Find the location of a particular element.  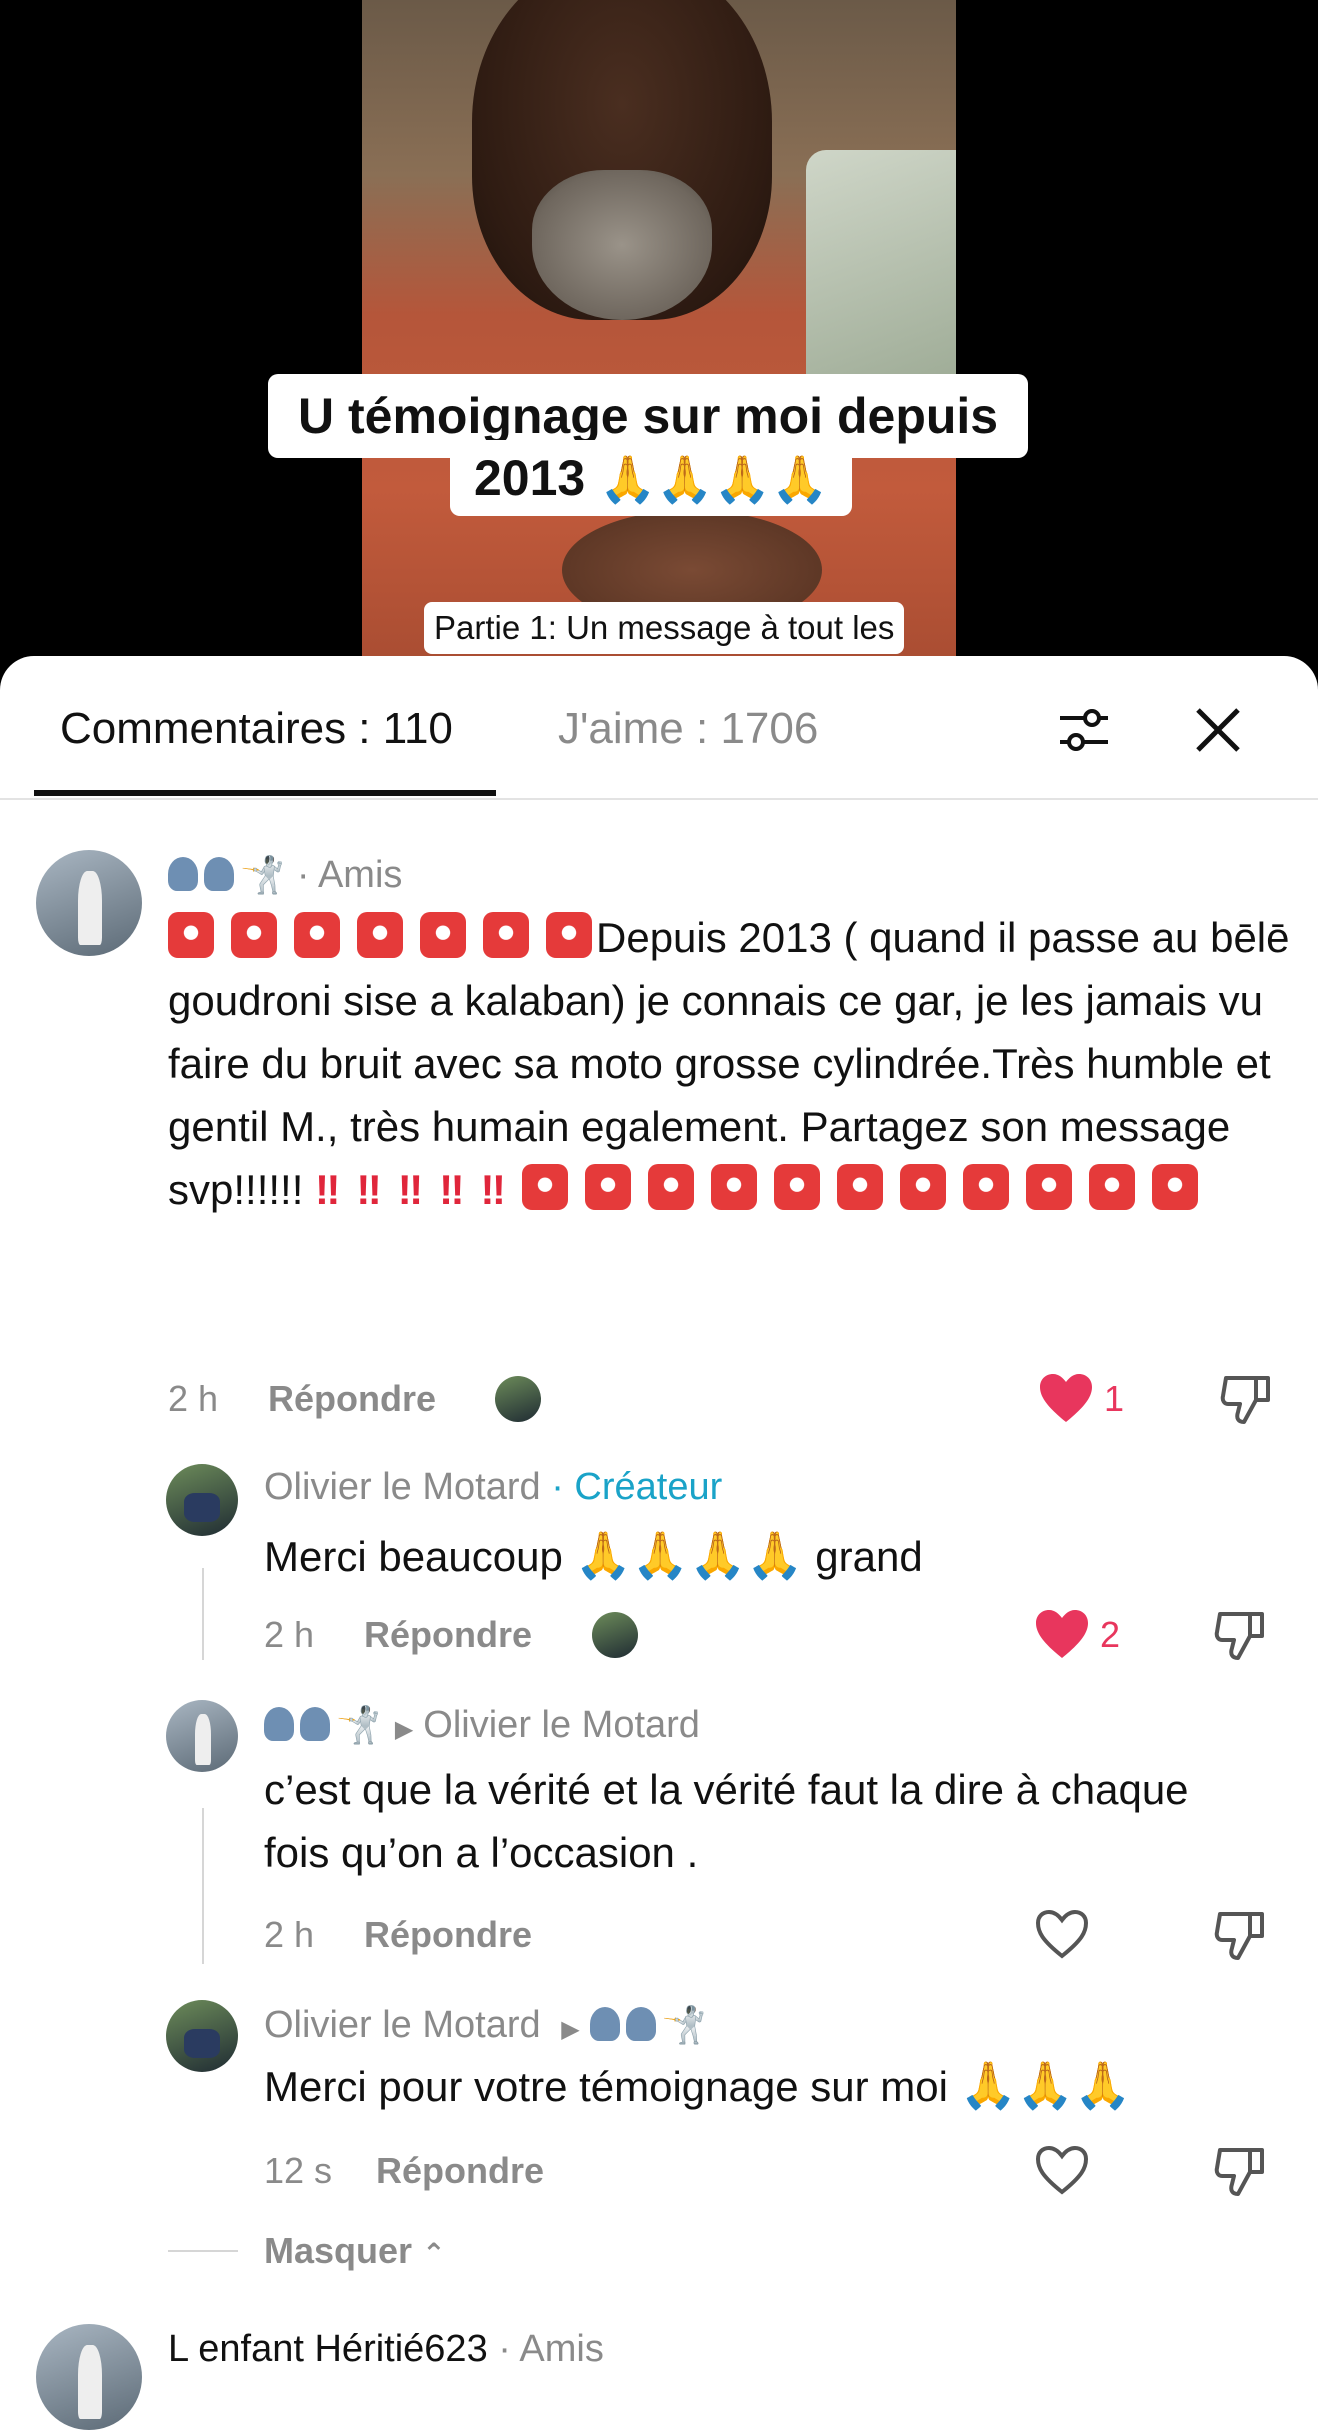

hide-replies-button: Masquer ⌃ is located at coordinates (355, 2251).